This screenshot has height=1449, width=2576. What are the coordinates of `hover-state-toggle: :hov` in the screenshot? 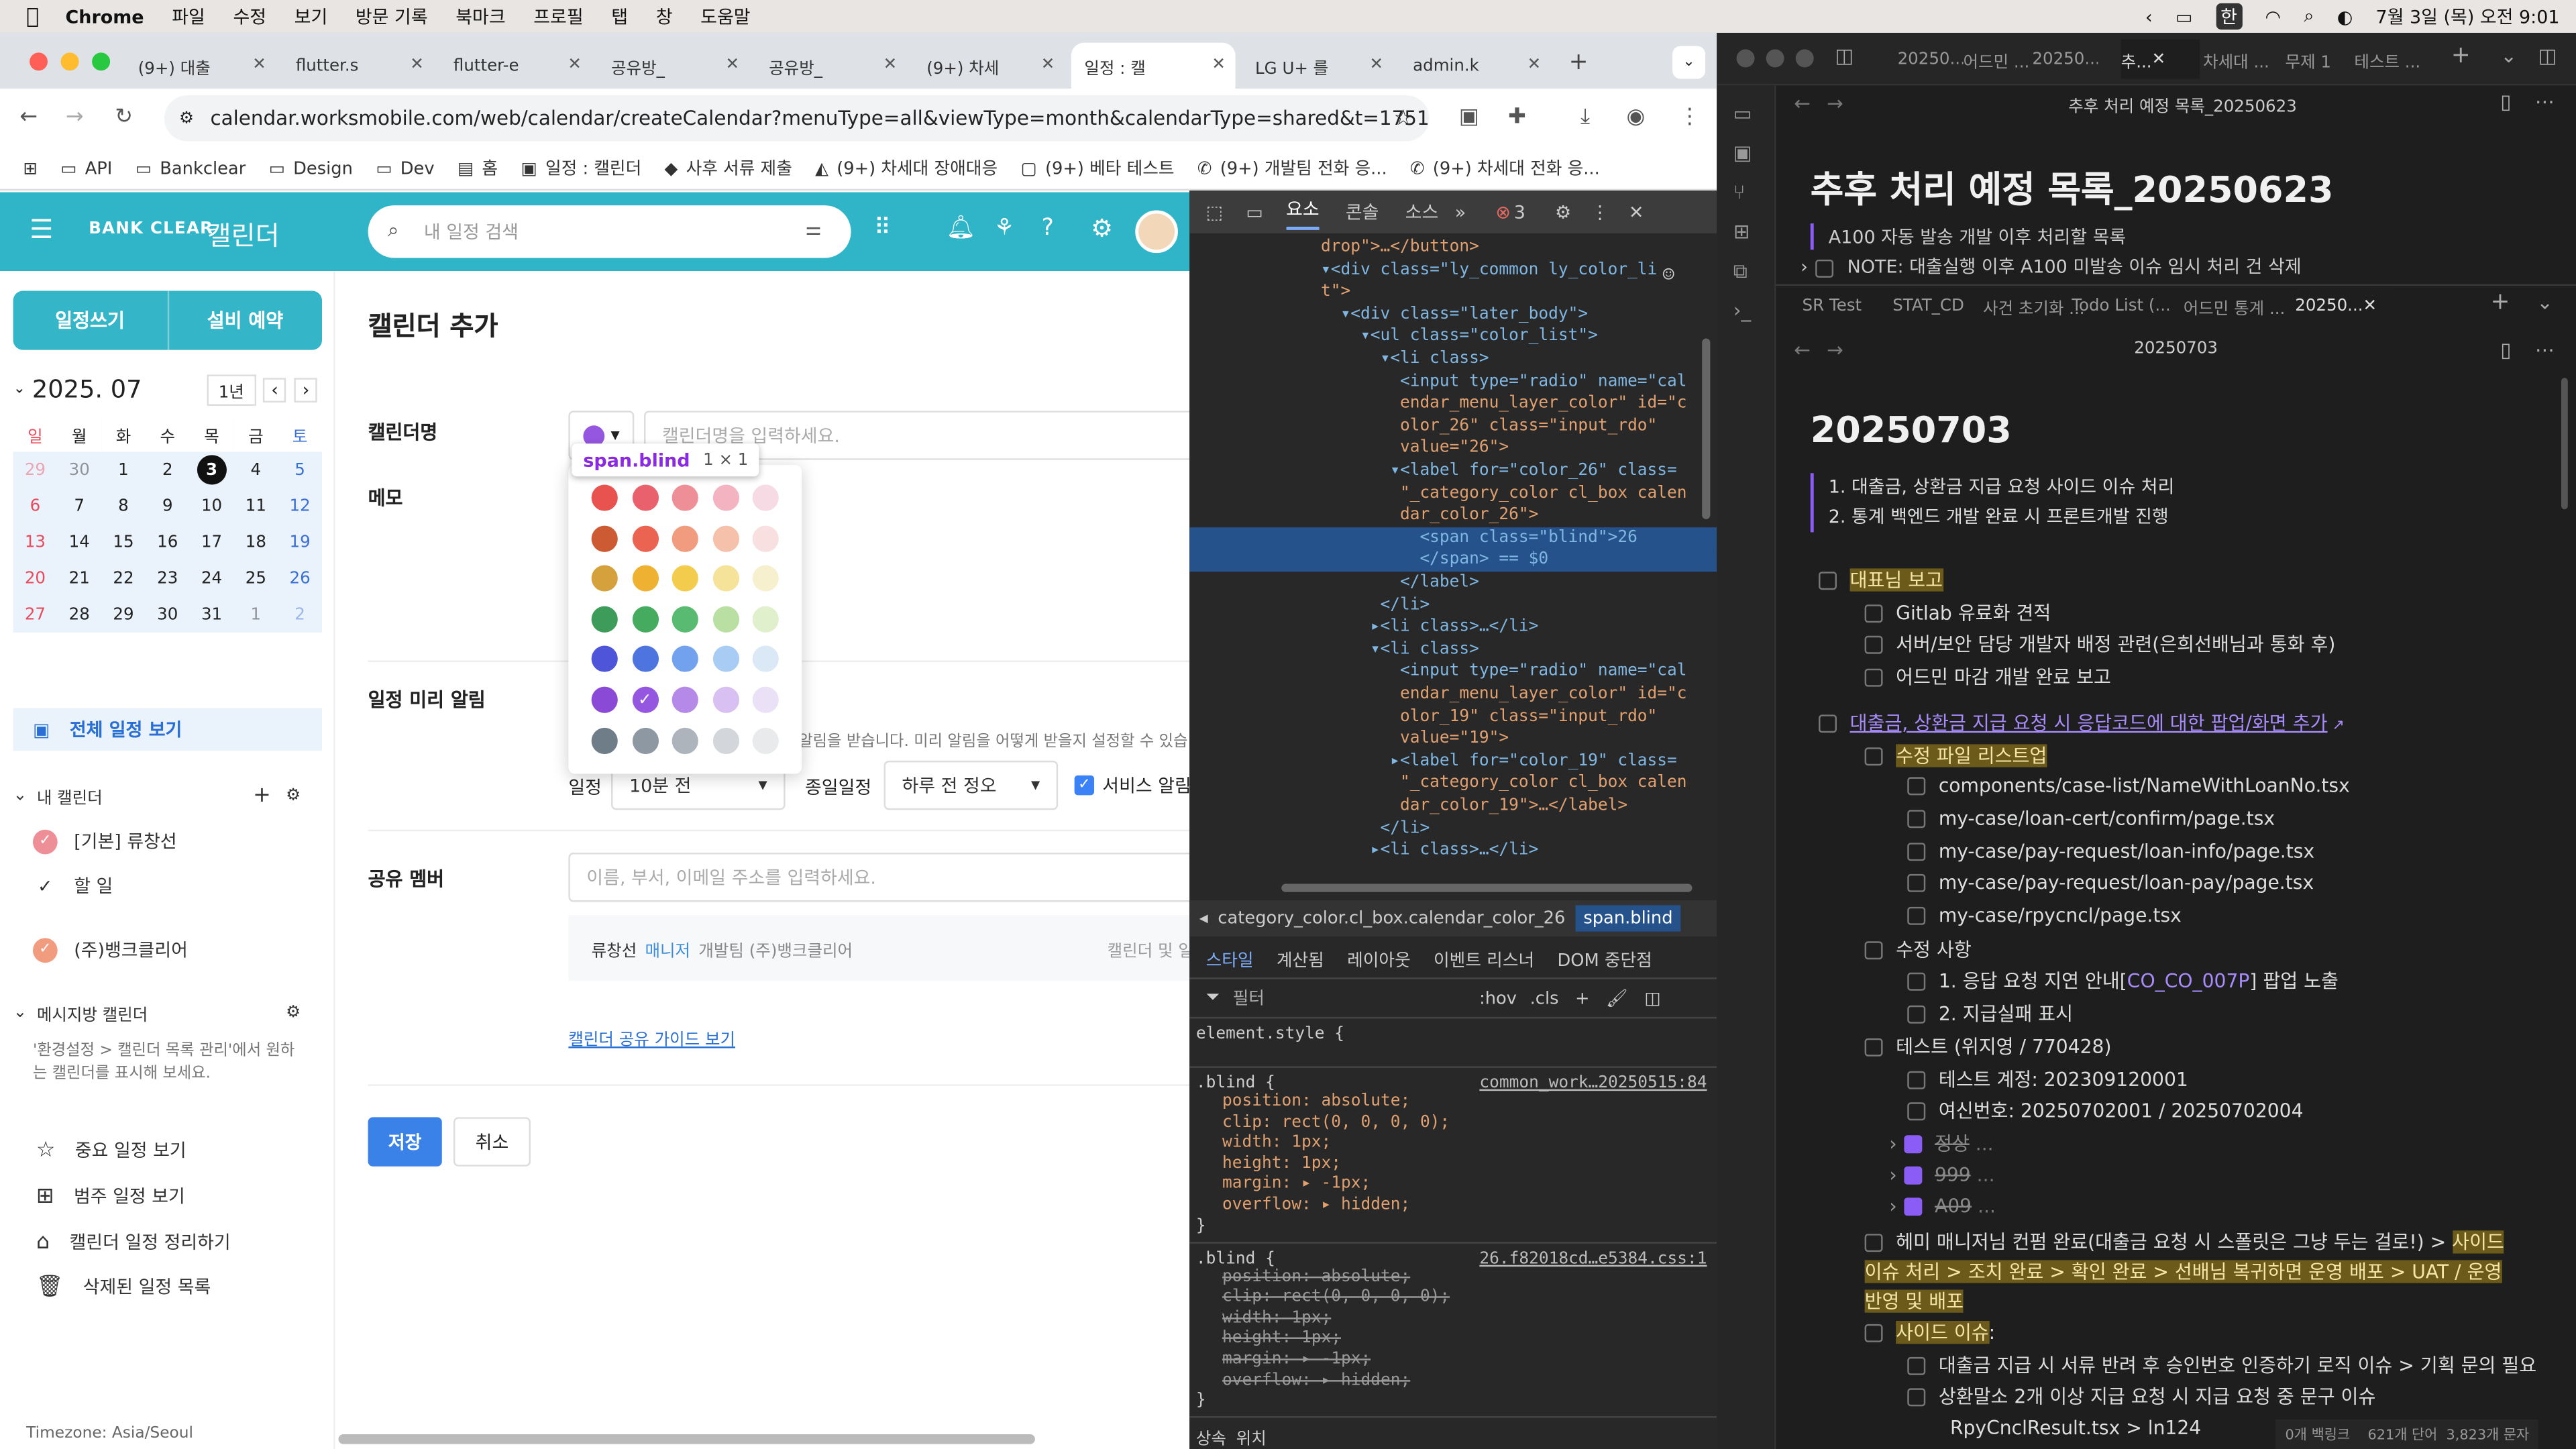 It's located at (1498, 998).